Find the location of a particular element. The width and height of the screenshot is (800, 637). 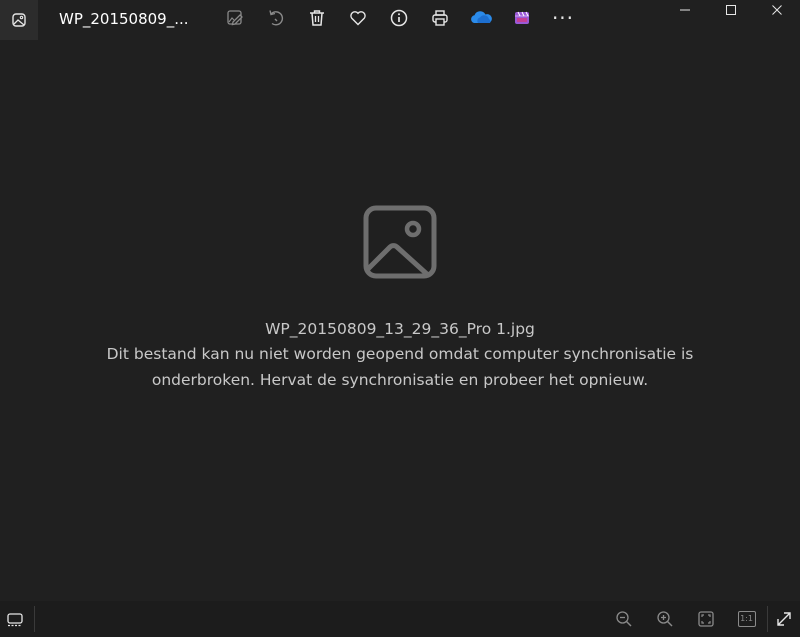

more-options-button: ··· is located at coordinates (563, 18).